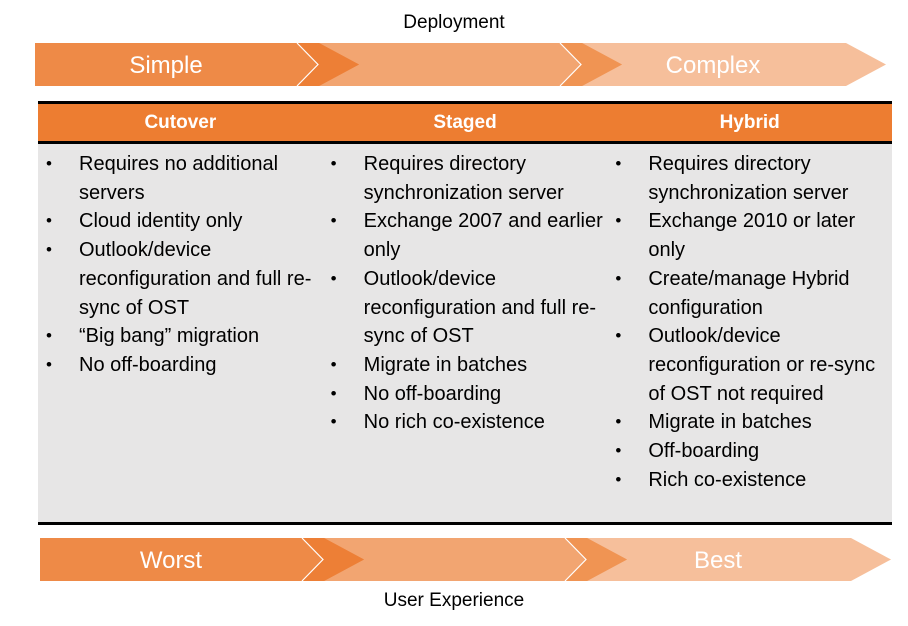 Image resolution: width=908 pixels, height=626 pixels. Describe the element at coordinates (454, 22) in the screenshot. I see `deployment-title: Deployment` at that location.